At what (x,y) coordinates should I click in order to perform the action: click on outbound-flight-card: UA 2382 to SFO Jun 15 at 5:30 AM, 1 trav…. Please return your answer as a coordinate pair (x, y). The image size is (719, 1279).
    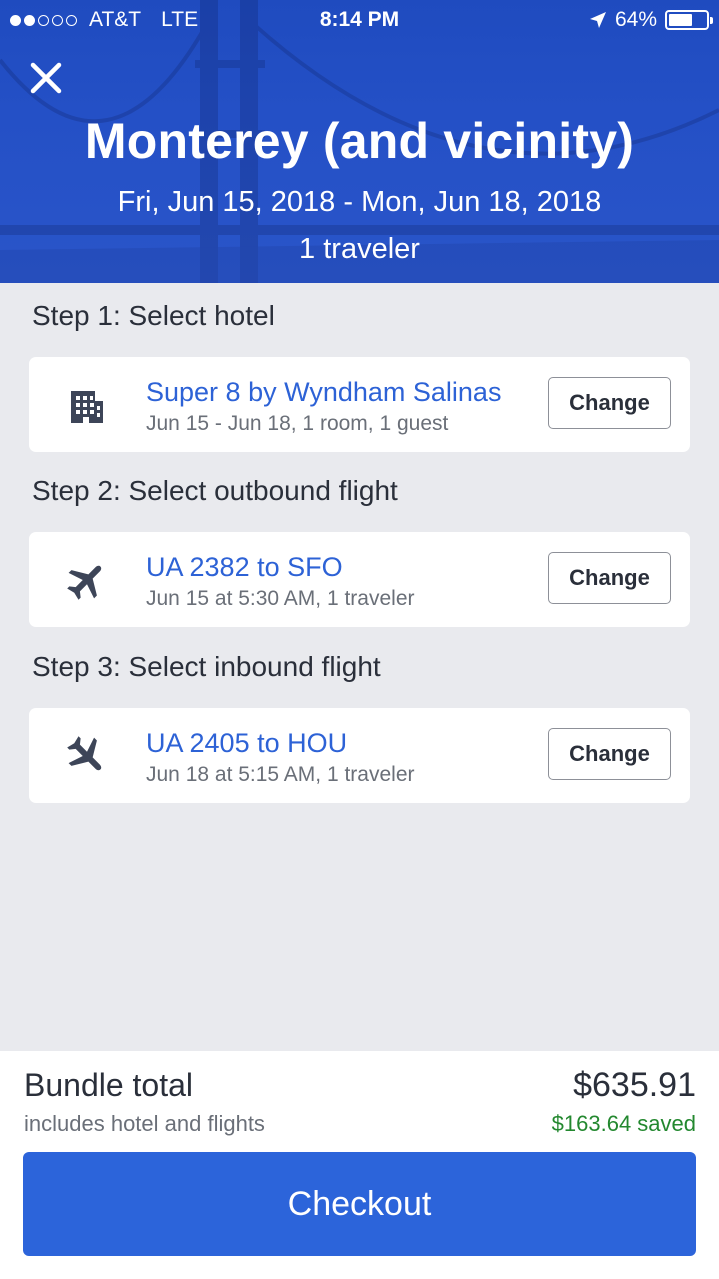
    Looking at the image, I should click on (359, 579).